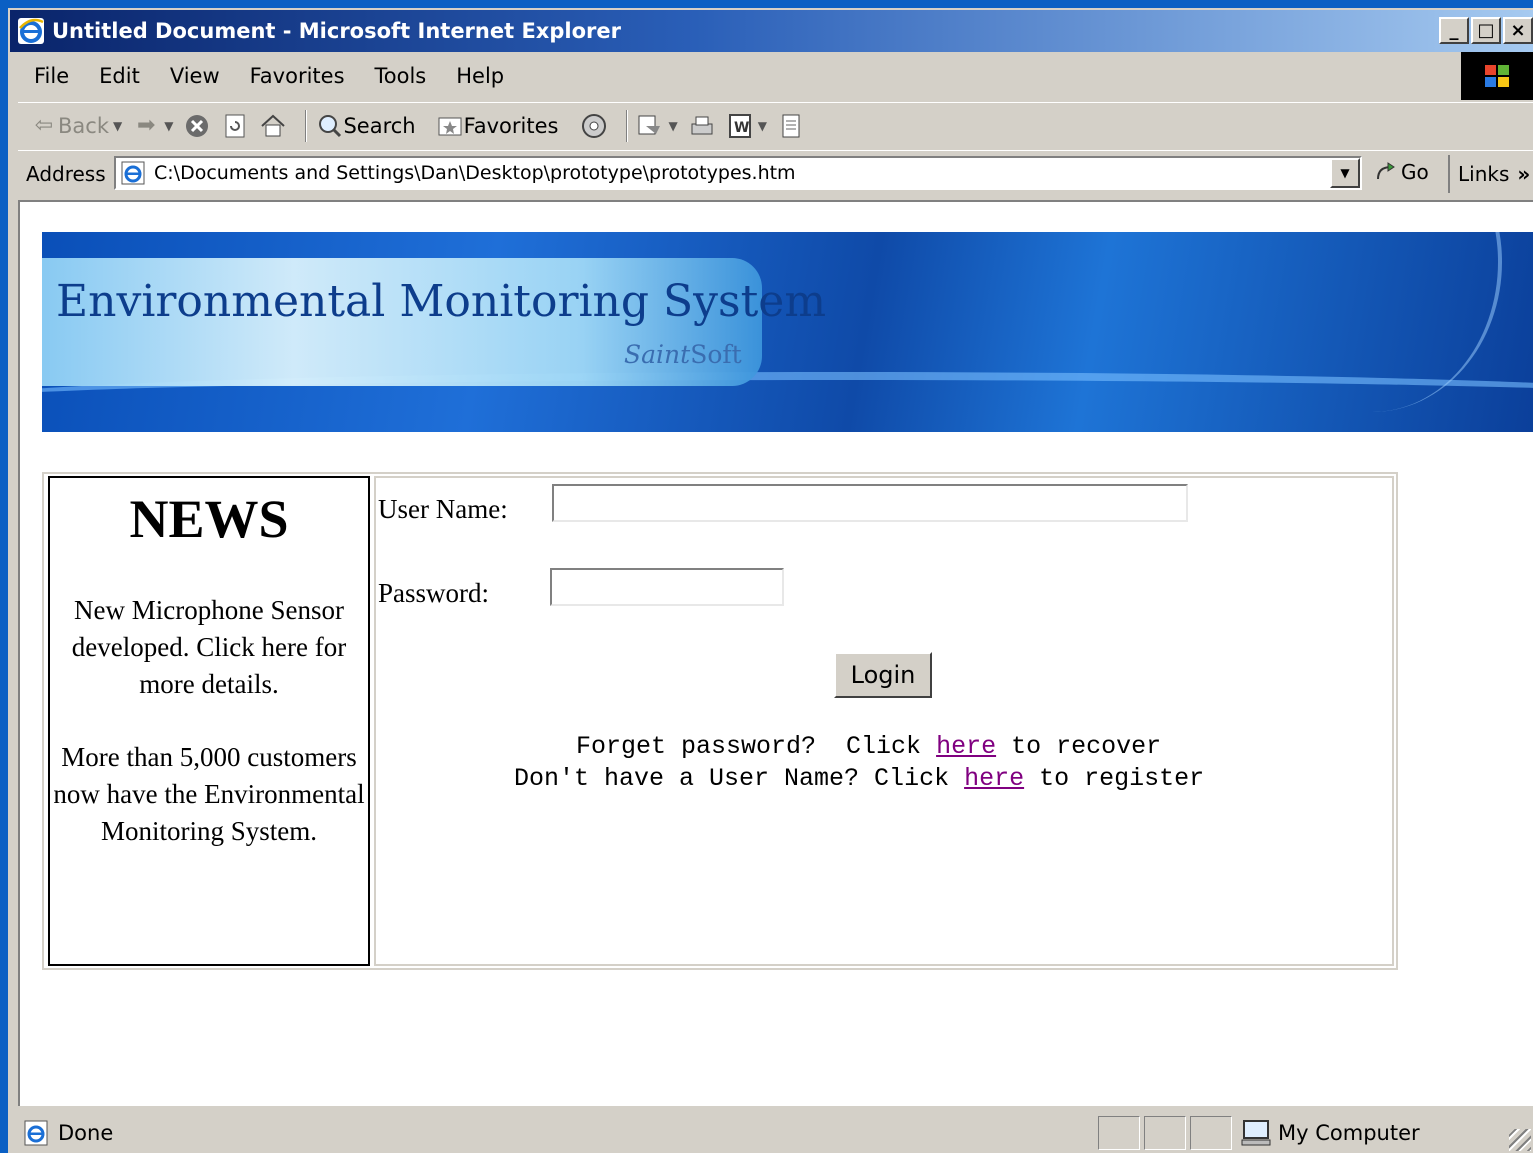 The width and height of the screenshot is (1533, 1153). Describe the element at coordinates (86, 1132) in the screenshot. I see `status-text: Done` at that location.